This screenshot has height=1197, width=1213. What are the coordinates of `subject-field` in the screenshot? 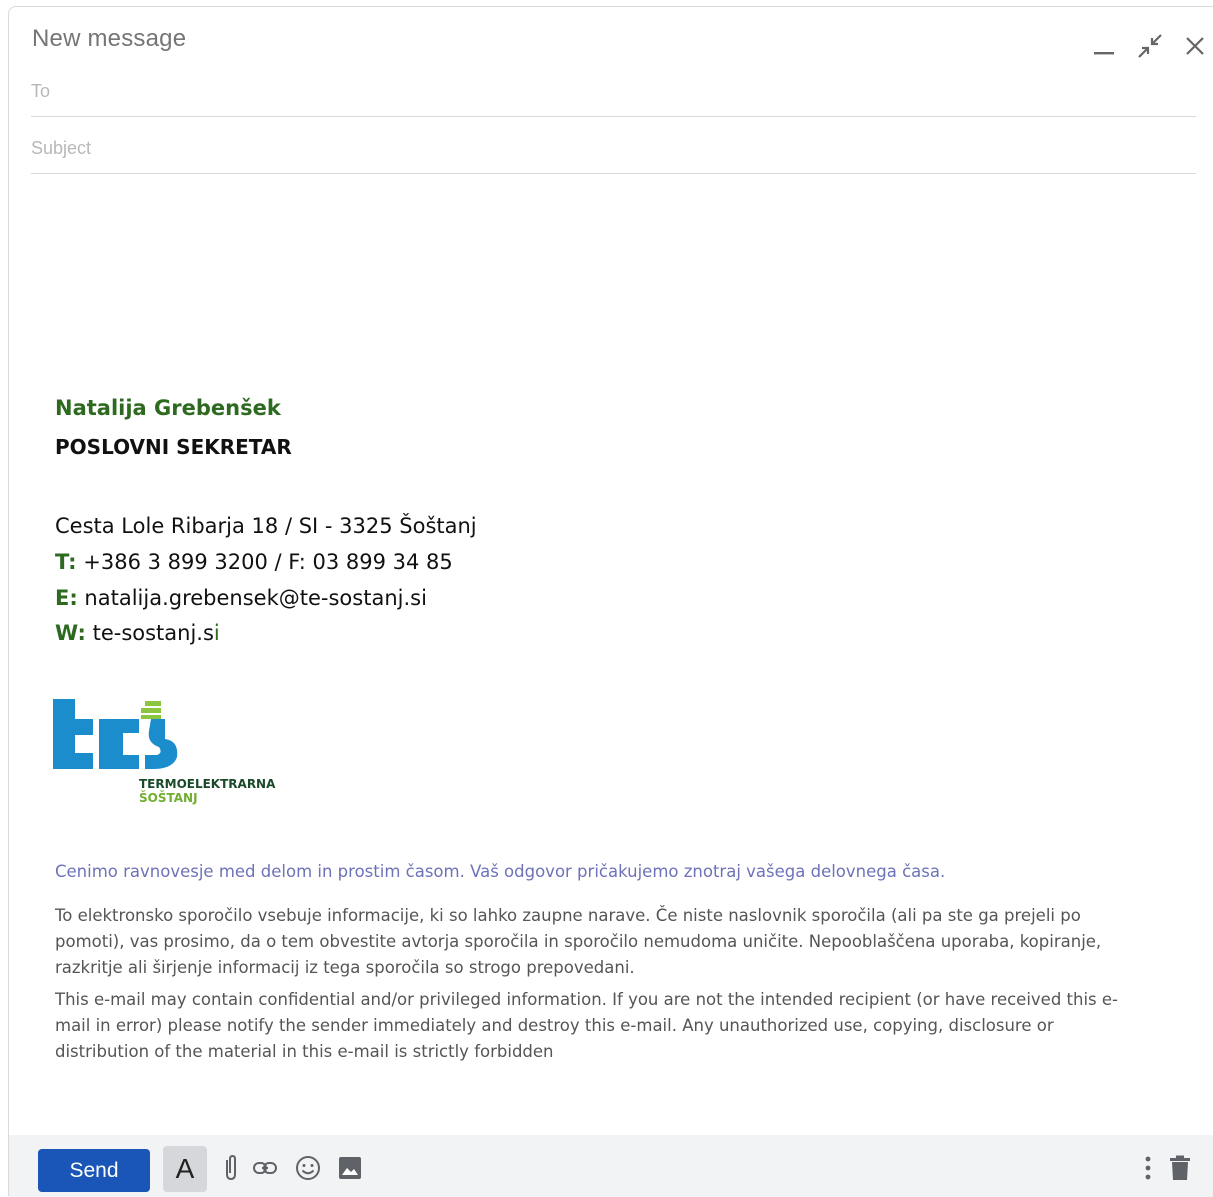 It's located at (613, 146).